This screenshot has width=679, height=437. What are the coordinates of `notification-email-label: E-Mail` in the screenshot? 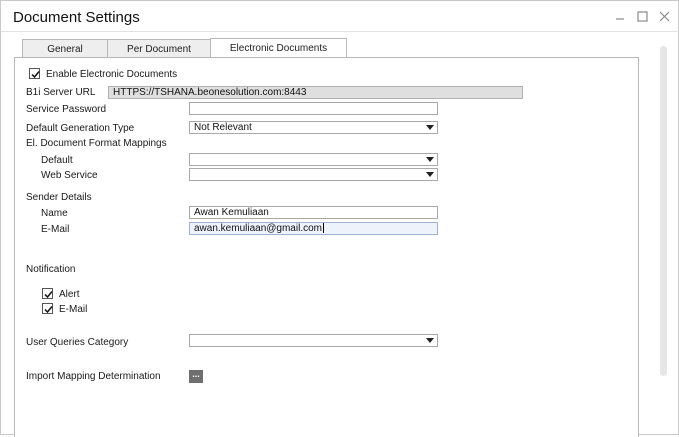 It's located at (73, 309).